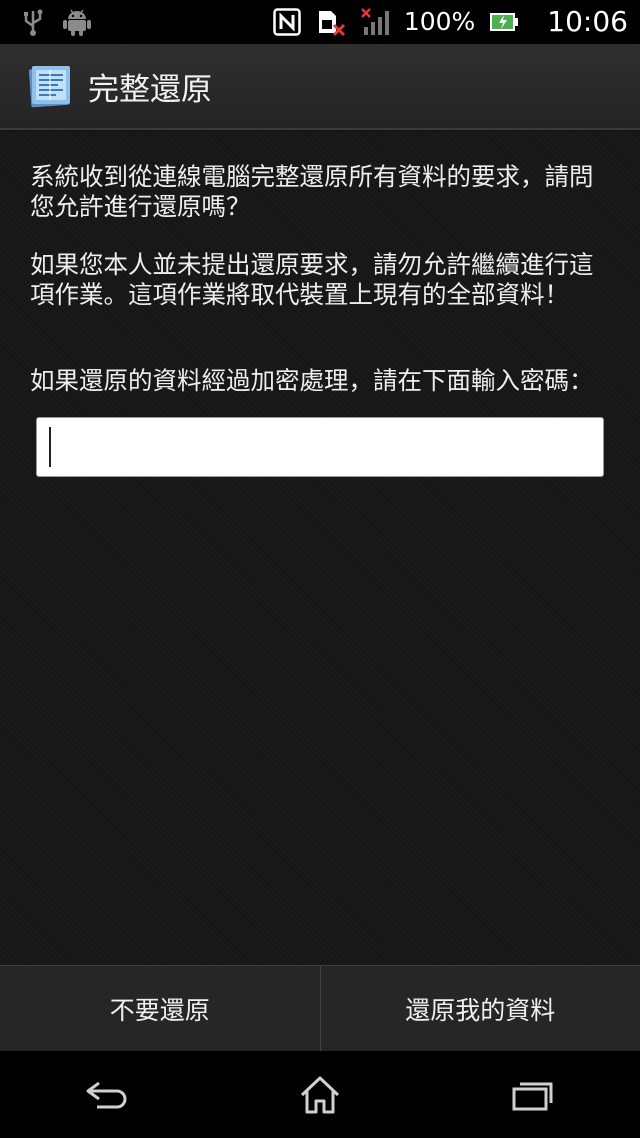  What do you see at coordinates (287, 22) in the screenshot?
I see `nfc-icon` at bounding box center [287, 22].